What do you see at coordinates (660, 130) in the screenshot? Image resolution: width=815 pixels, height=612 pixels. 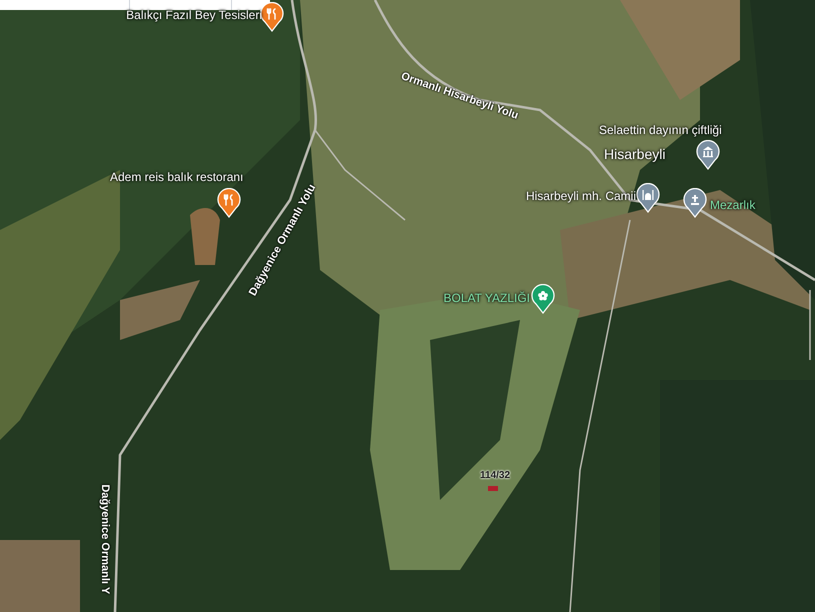 I see `place-label: Selaettin dayının çiftliği` at bounding box center [660, 130].